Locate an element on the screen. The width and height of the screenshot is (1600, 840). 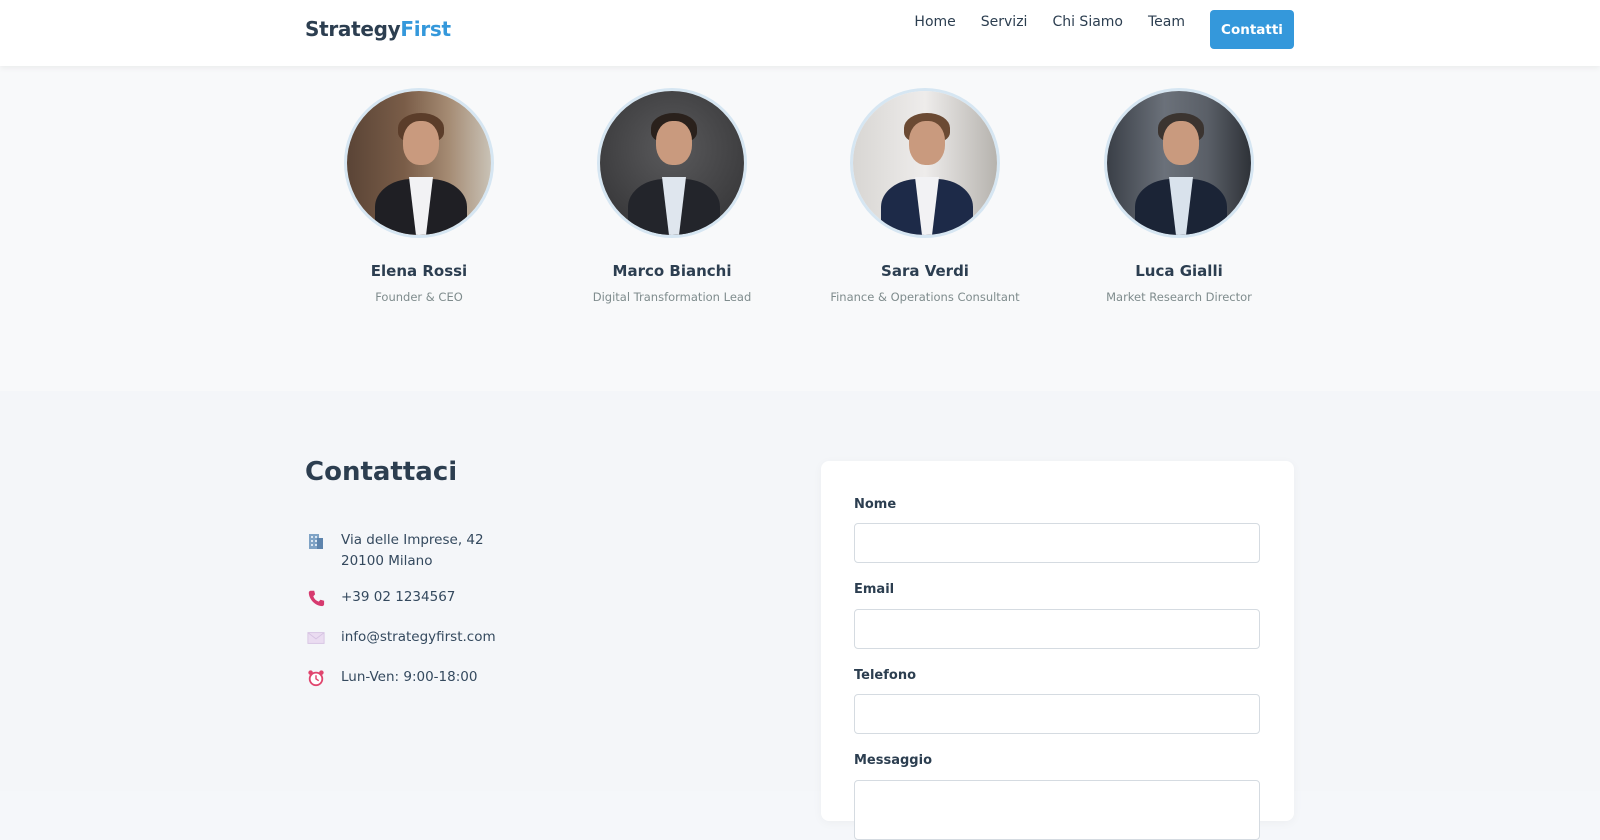
address-row: Via delle Imprese, 42 20100 Milano is located at coordinates (394, 551).